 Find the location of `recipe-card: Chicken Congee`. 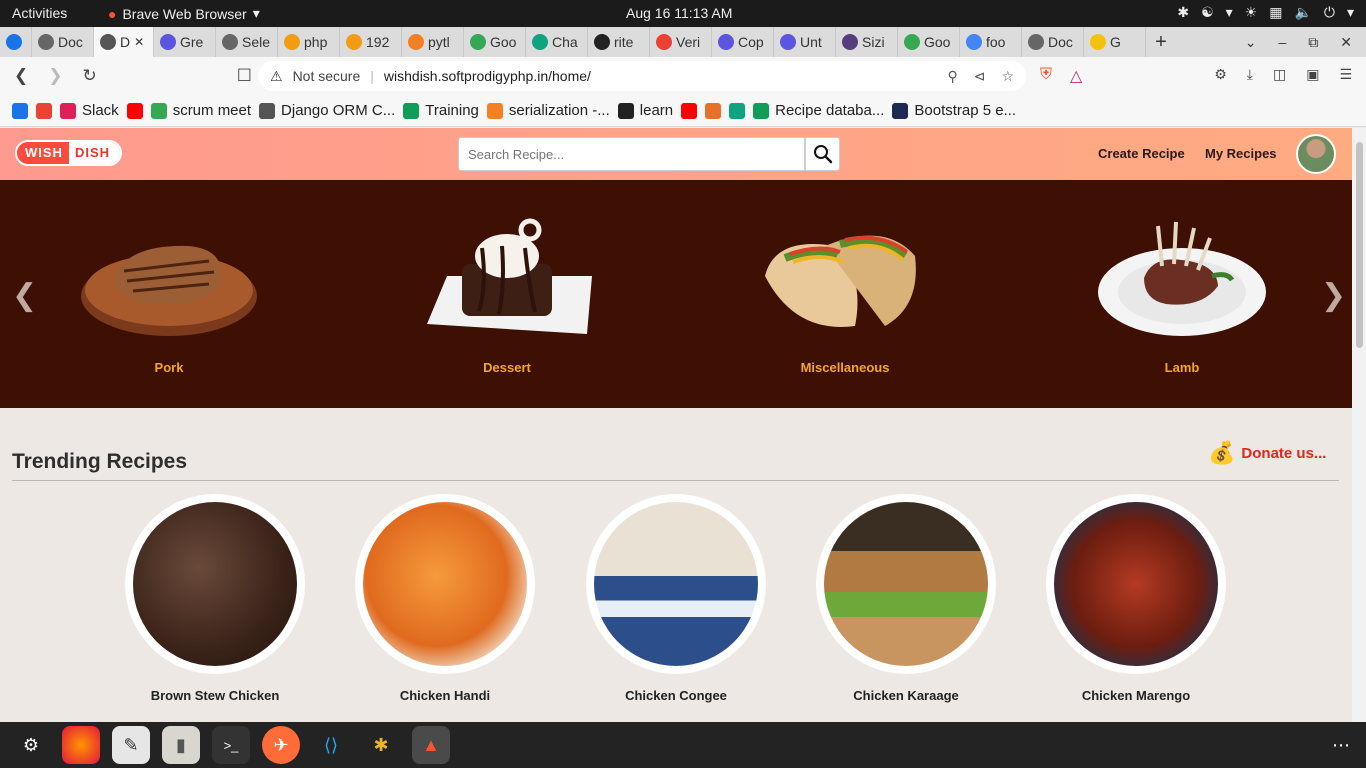

recipe-card: Chicken Congee is located at coordinates (676, 598).